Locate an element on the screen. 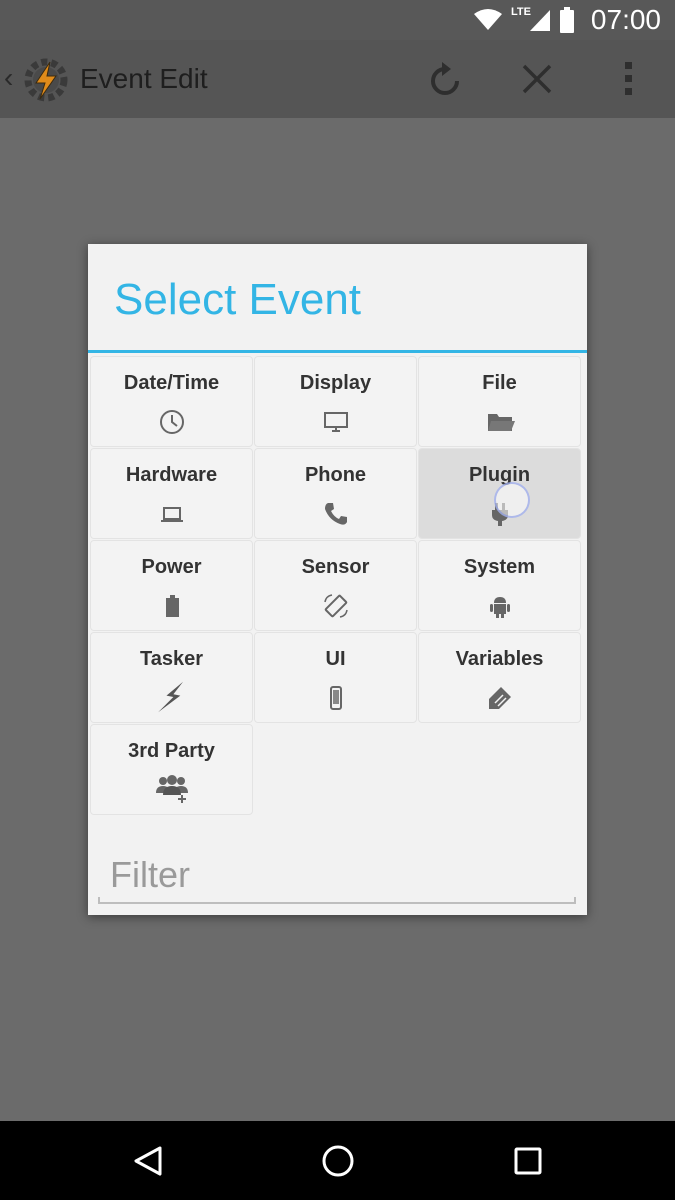 The image size is (675, 1200). tag-icon is located at coordinates (499, 698).